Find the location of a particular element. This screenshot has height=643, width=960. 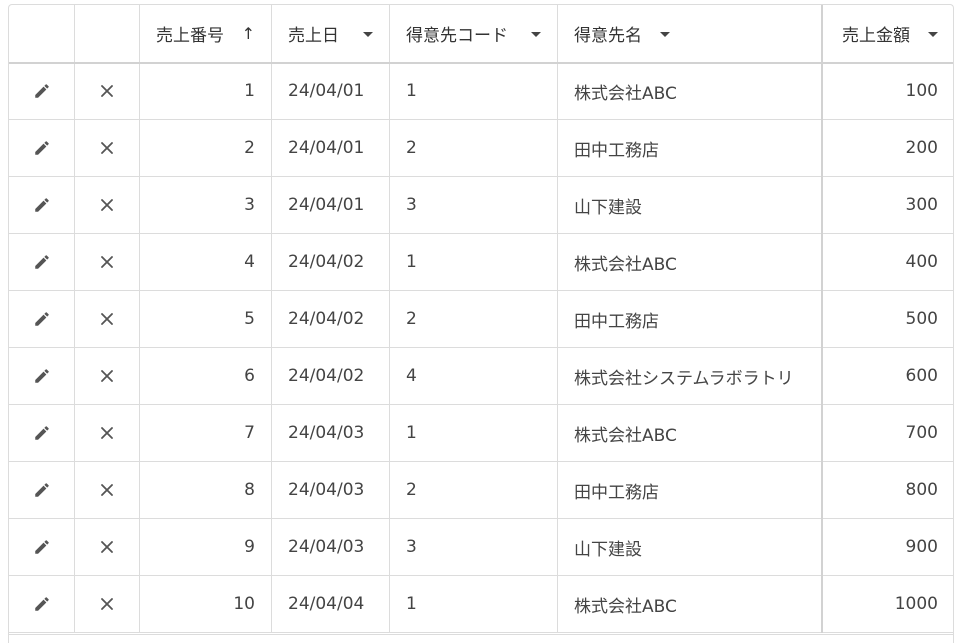

grid-footer-divider is located at coordinates (481, 634).